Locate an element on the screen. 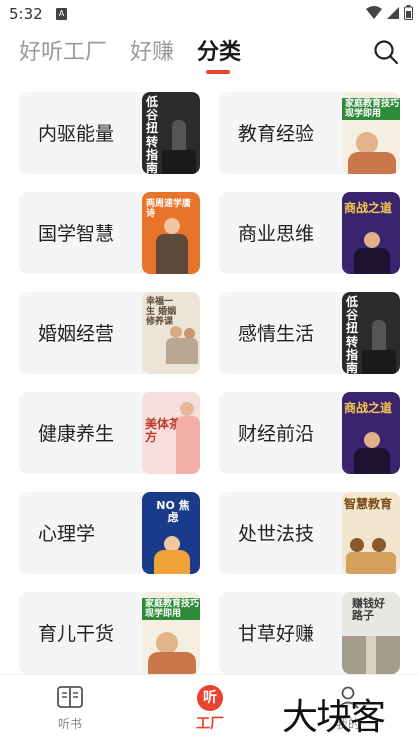 The width and height of the screenshot is (419, 747). category-thumbnail: 智慧教育 is located at coordinates (371, 533).